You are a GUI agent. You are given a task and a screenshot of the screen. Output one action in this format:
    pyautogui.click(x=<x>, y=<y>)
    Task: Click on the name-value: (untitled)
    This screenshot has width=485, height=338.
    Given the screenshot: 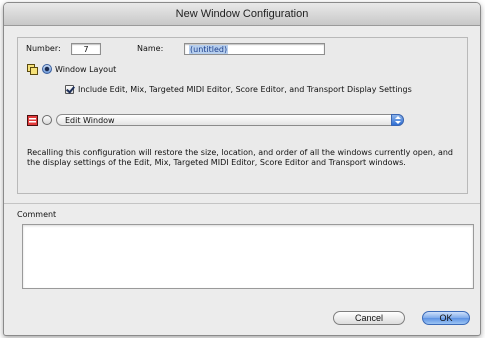 What is the action you would take?
    pyautogui.click(x=209, y=49)
    